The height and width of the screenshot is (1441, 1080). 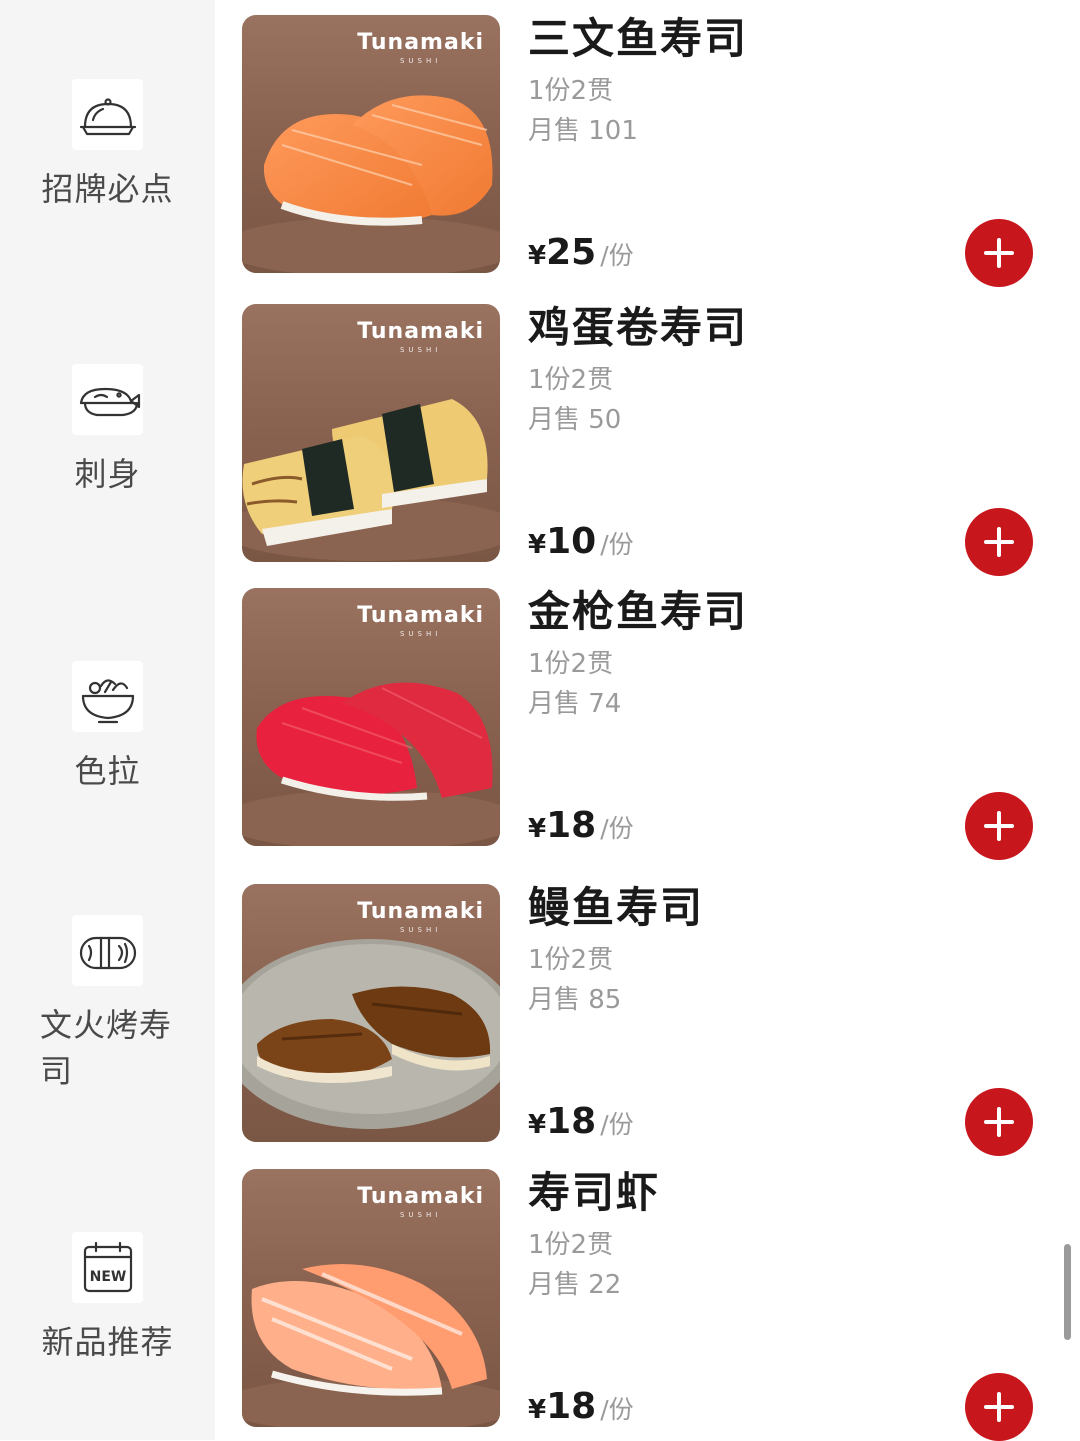 I want to click on product-price: ¥25/份, so click(x=581, y=256).